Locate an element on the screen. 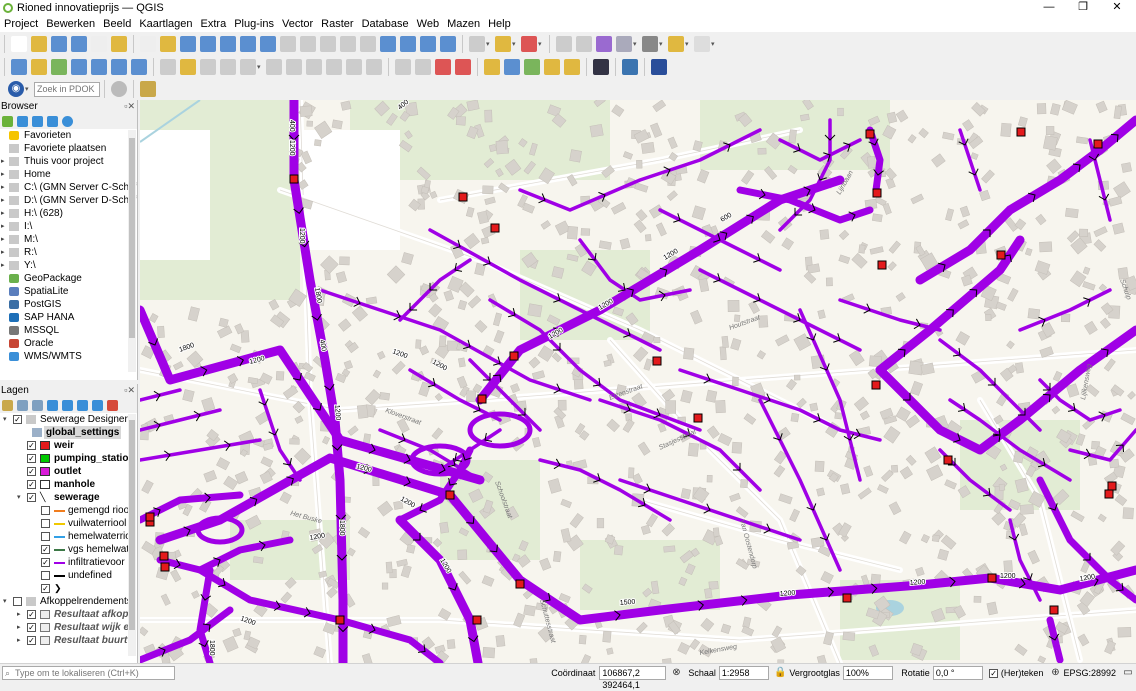 The image size is (1136, 691). browser-item: ▸ D:\ (GMN Server D-Schijf is located at coordinates (68, 200).